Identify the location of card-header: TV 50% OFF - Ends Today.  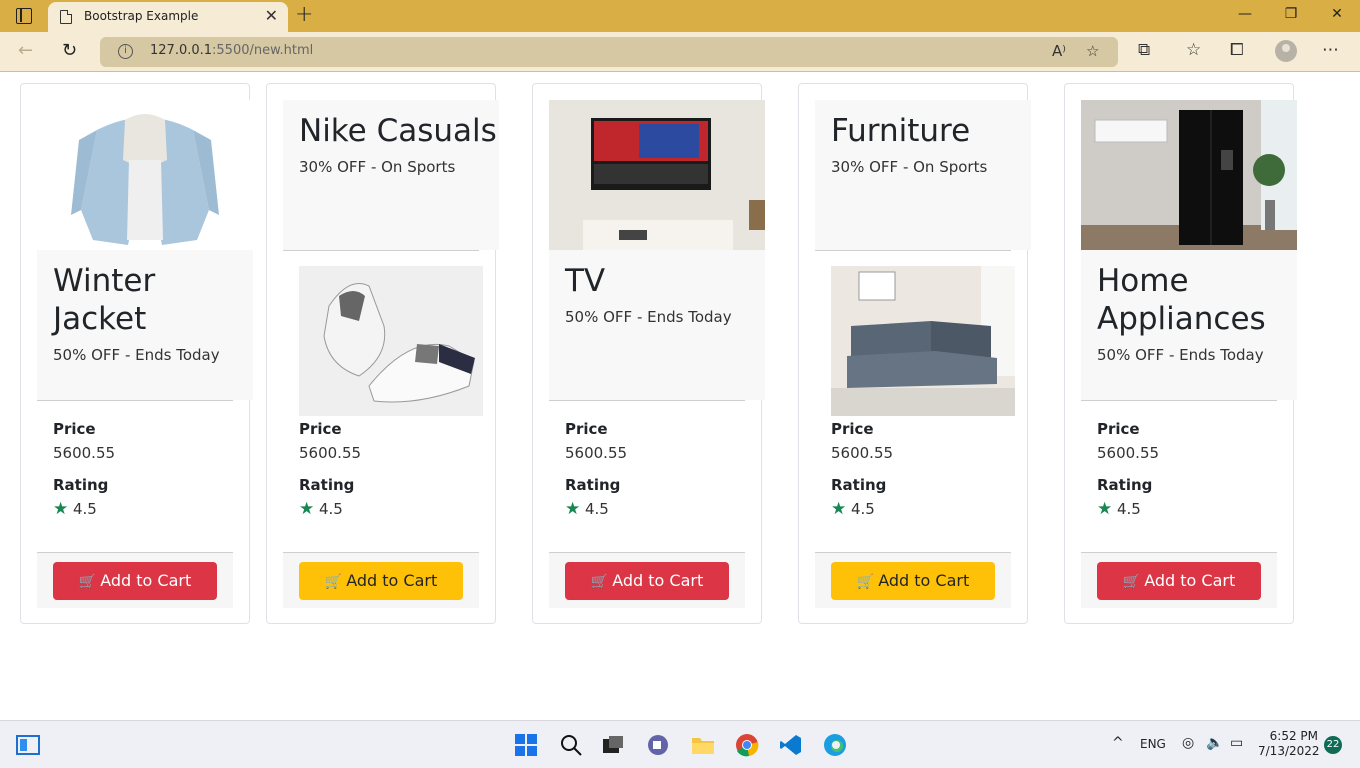
(657, 325).